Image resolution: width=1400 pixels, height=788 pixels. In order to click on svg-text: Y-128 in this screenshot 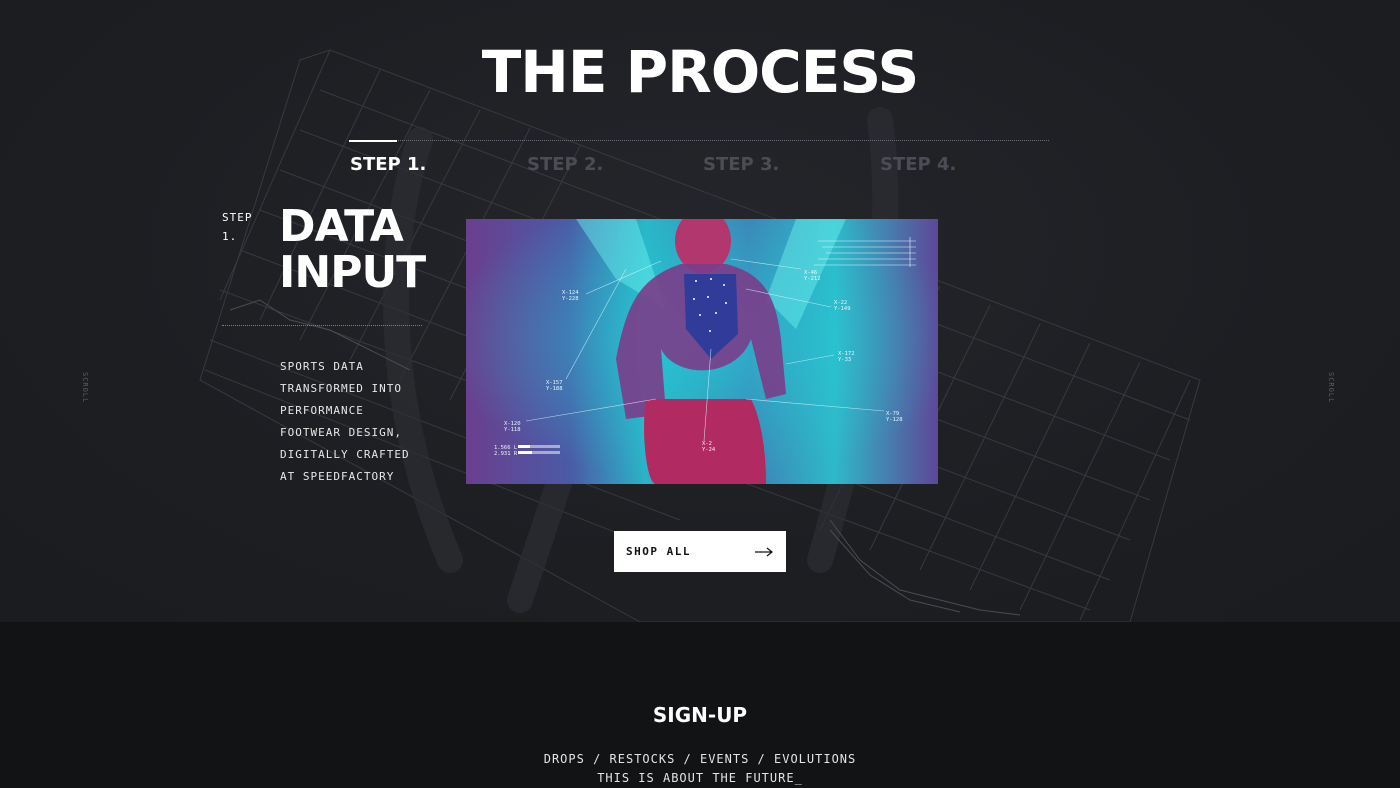, I will do `click(894, 420)`.